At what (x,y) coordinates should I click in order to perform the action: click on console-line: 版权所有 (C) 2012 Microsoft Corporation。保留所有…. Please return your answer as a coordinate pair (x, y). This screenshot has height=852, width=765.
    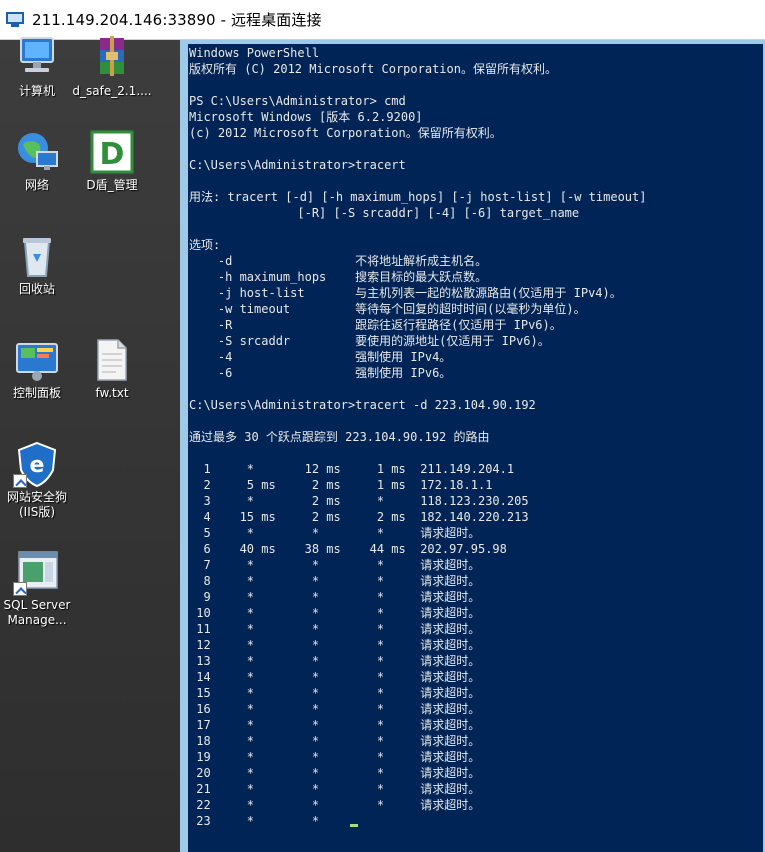
    Looking at the image, I should click on (373, 69).